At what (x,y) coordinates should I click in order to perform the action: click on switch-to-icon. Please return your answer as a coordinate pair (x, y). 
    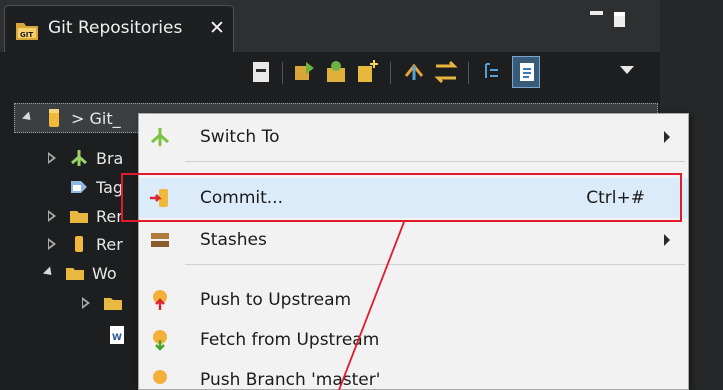
    Looking at the image, I should click on (160, 137).